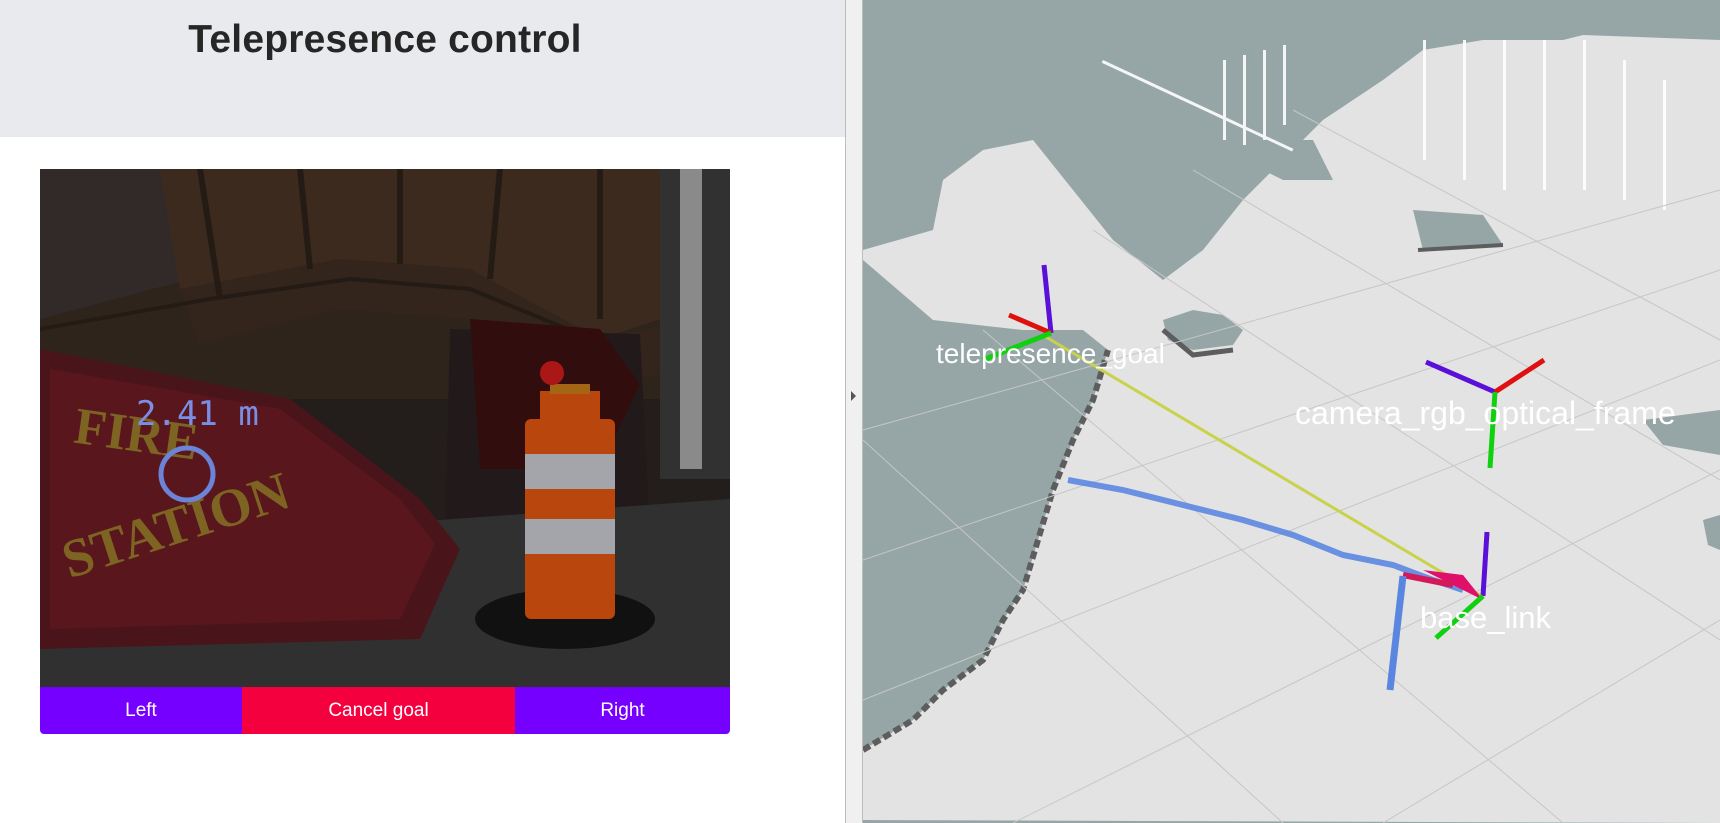  I want to click on distance-label: 2.41 m, so click(197, 414).